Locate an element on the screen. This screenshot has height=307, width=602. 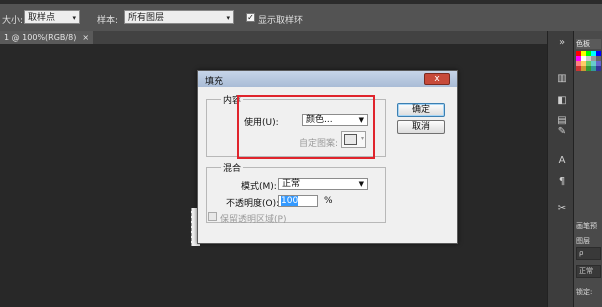
swatches-tab: 色板 is located at coordinates (588, 44).